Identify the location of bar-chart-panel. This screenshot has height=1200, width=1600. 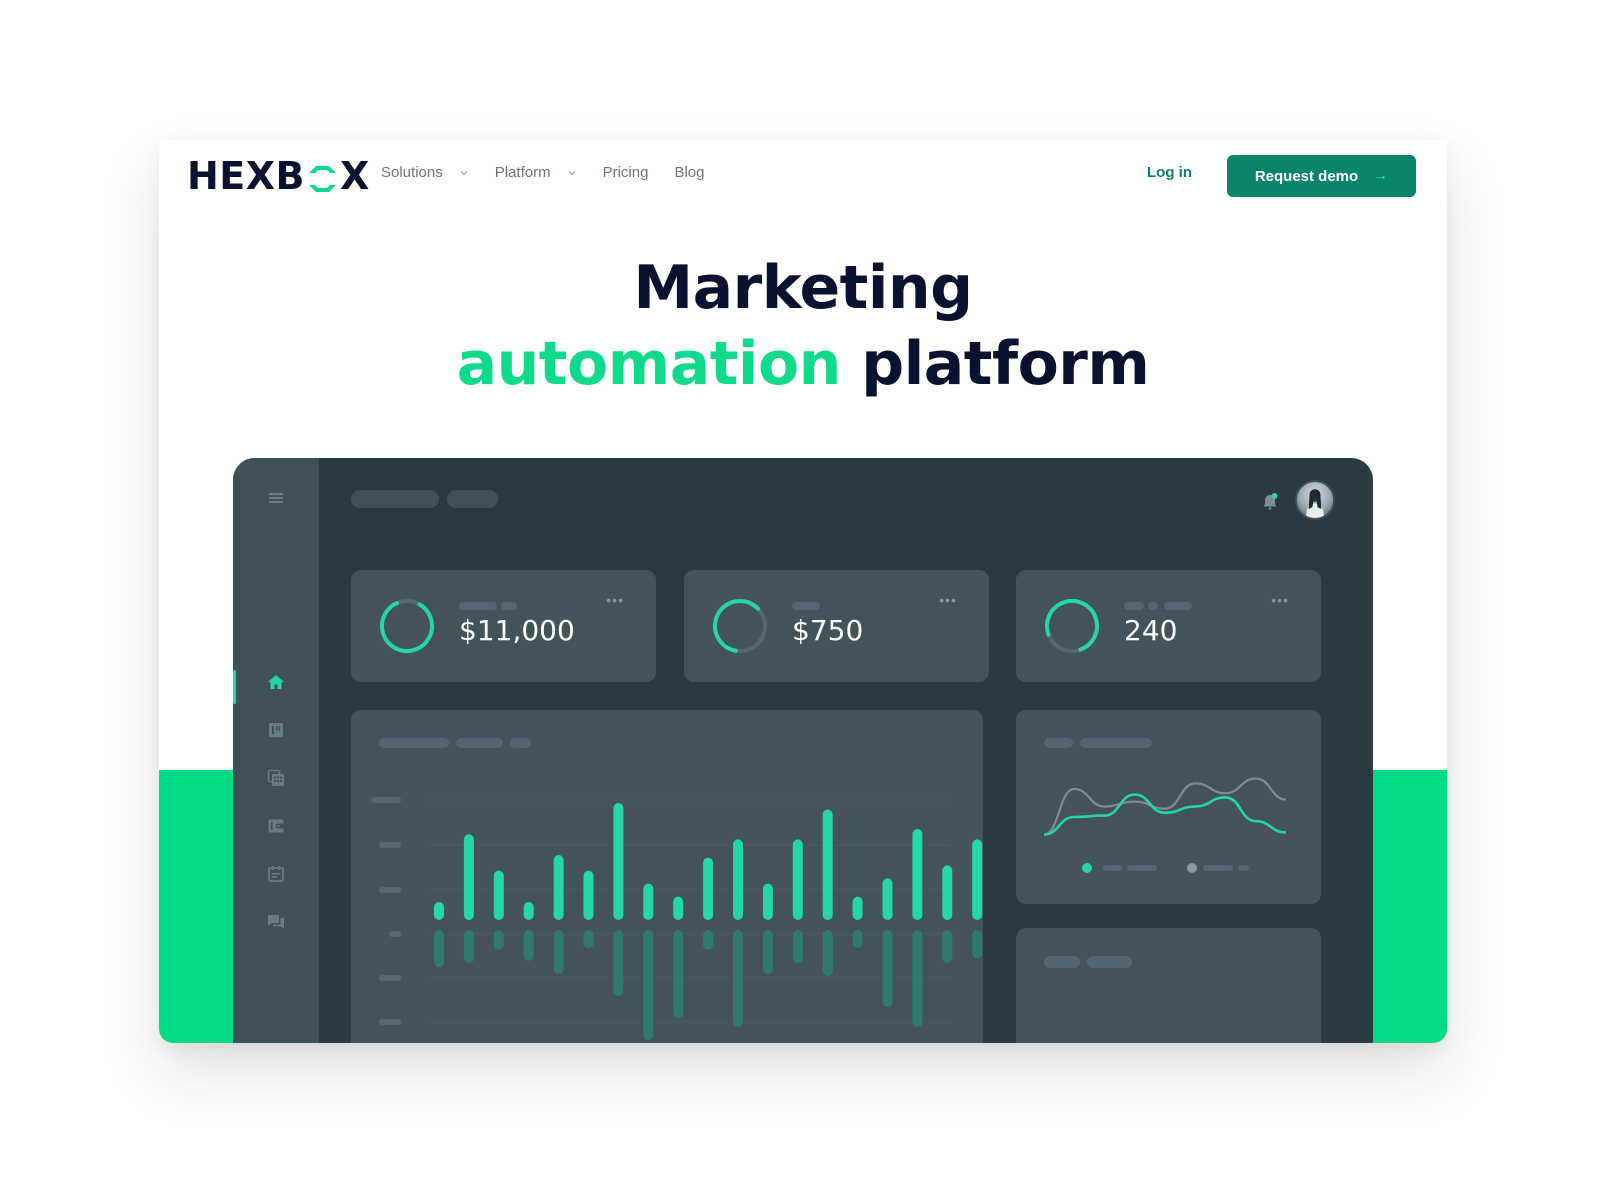
(667, 876).